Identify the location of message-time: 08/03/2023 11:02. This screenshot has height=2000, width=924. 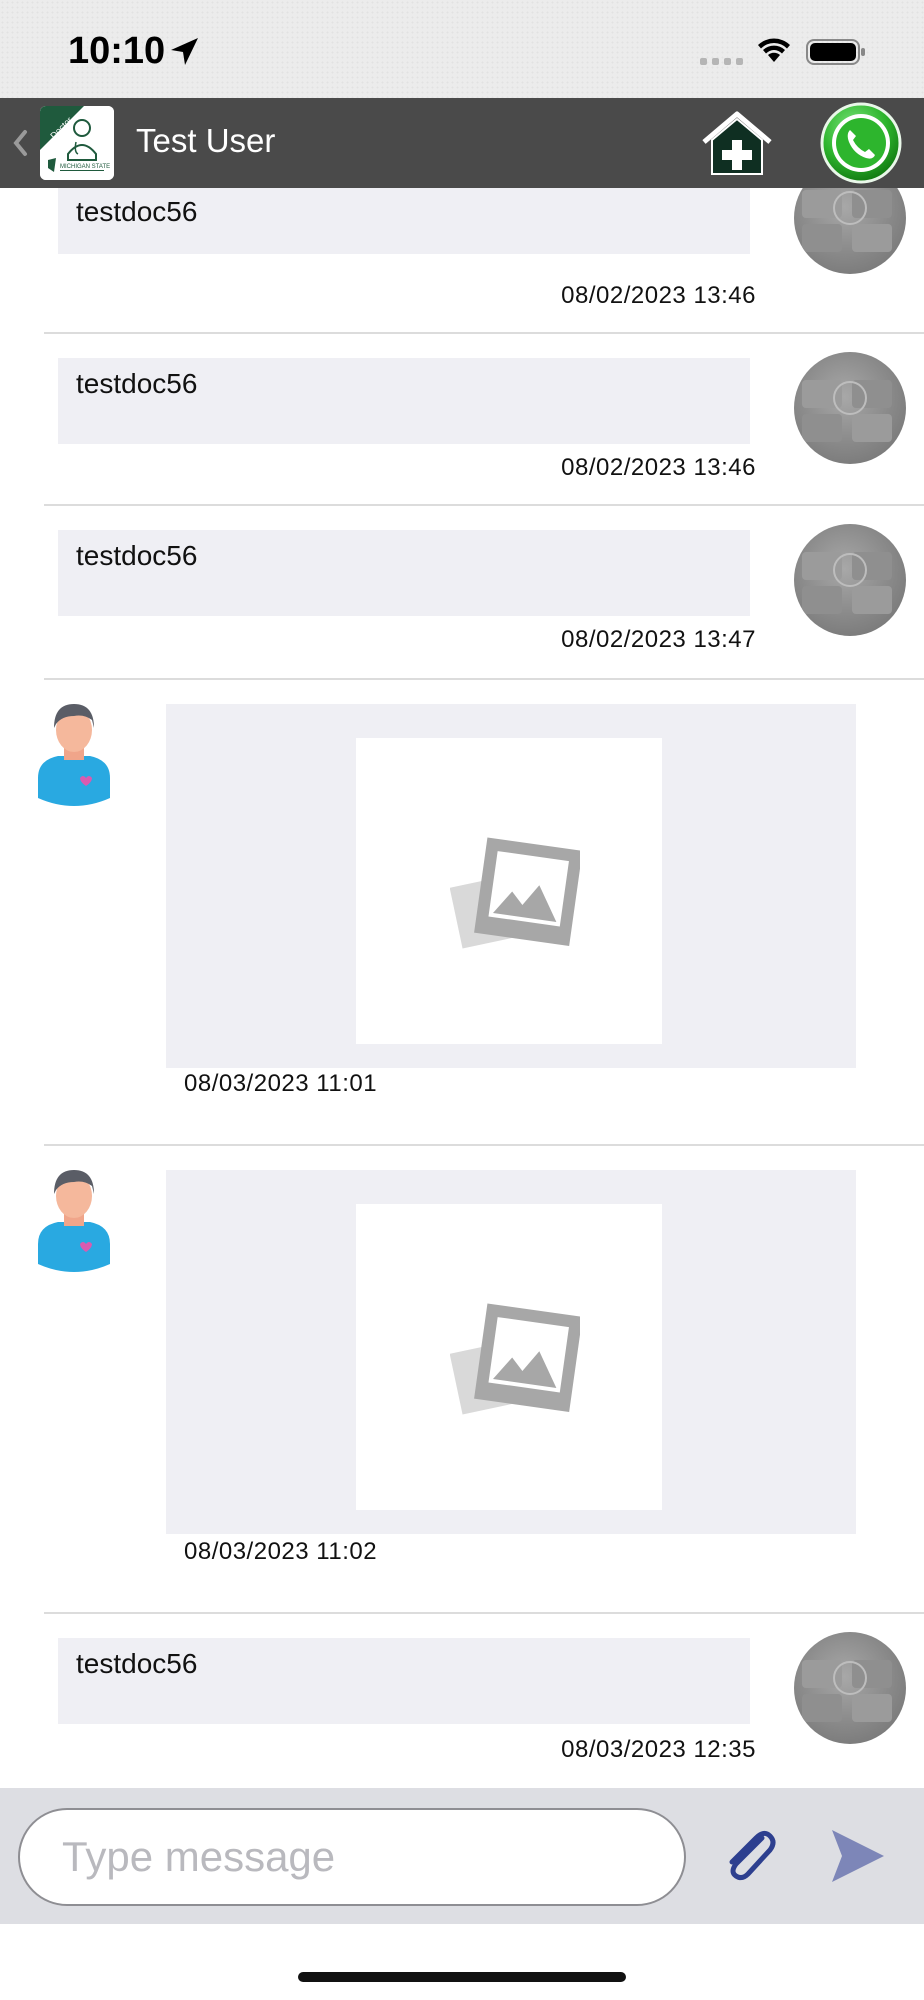
(281, 1551).